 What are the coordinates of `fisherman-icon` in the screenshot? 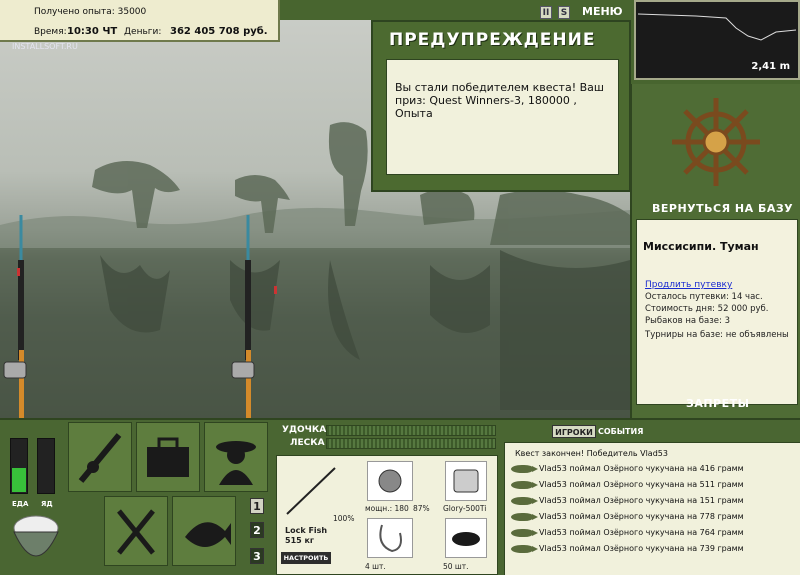 It's located at (236, 463).